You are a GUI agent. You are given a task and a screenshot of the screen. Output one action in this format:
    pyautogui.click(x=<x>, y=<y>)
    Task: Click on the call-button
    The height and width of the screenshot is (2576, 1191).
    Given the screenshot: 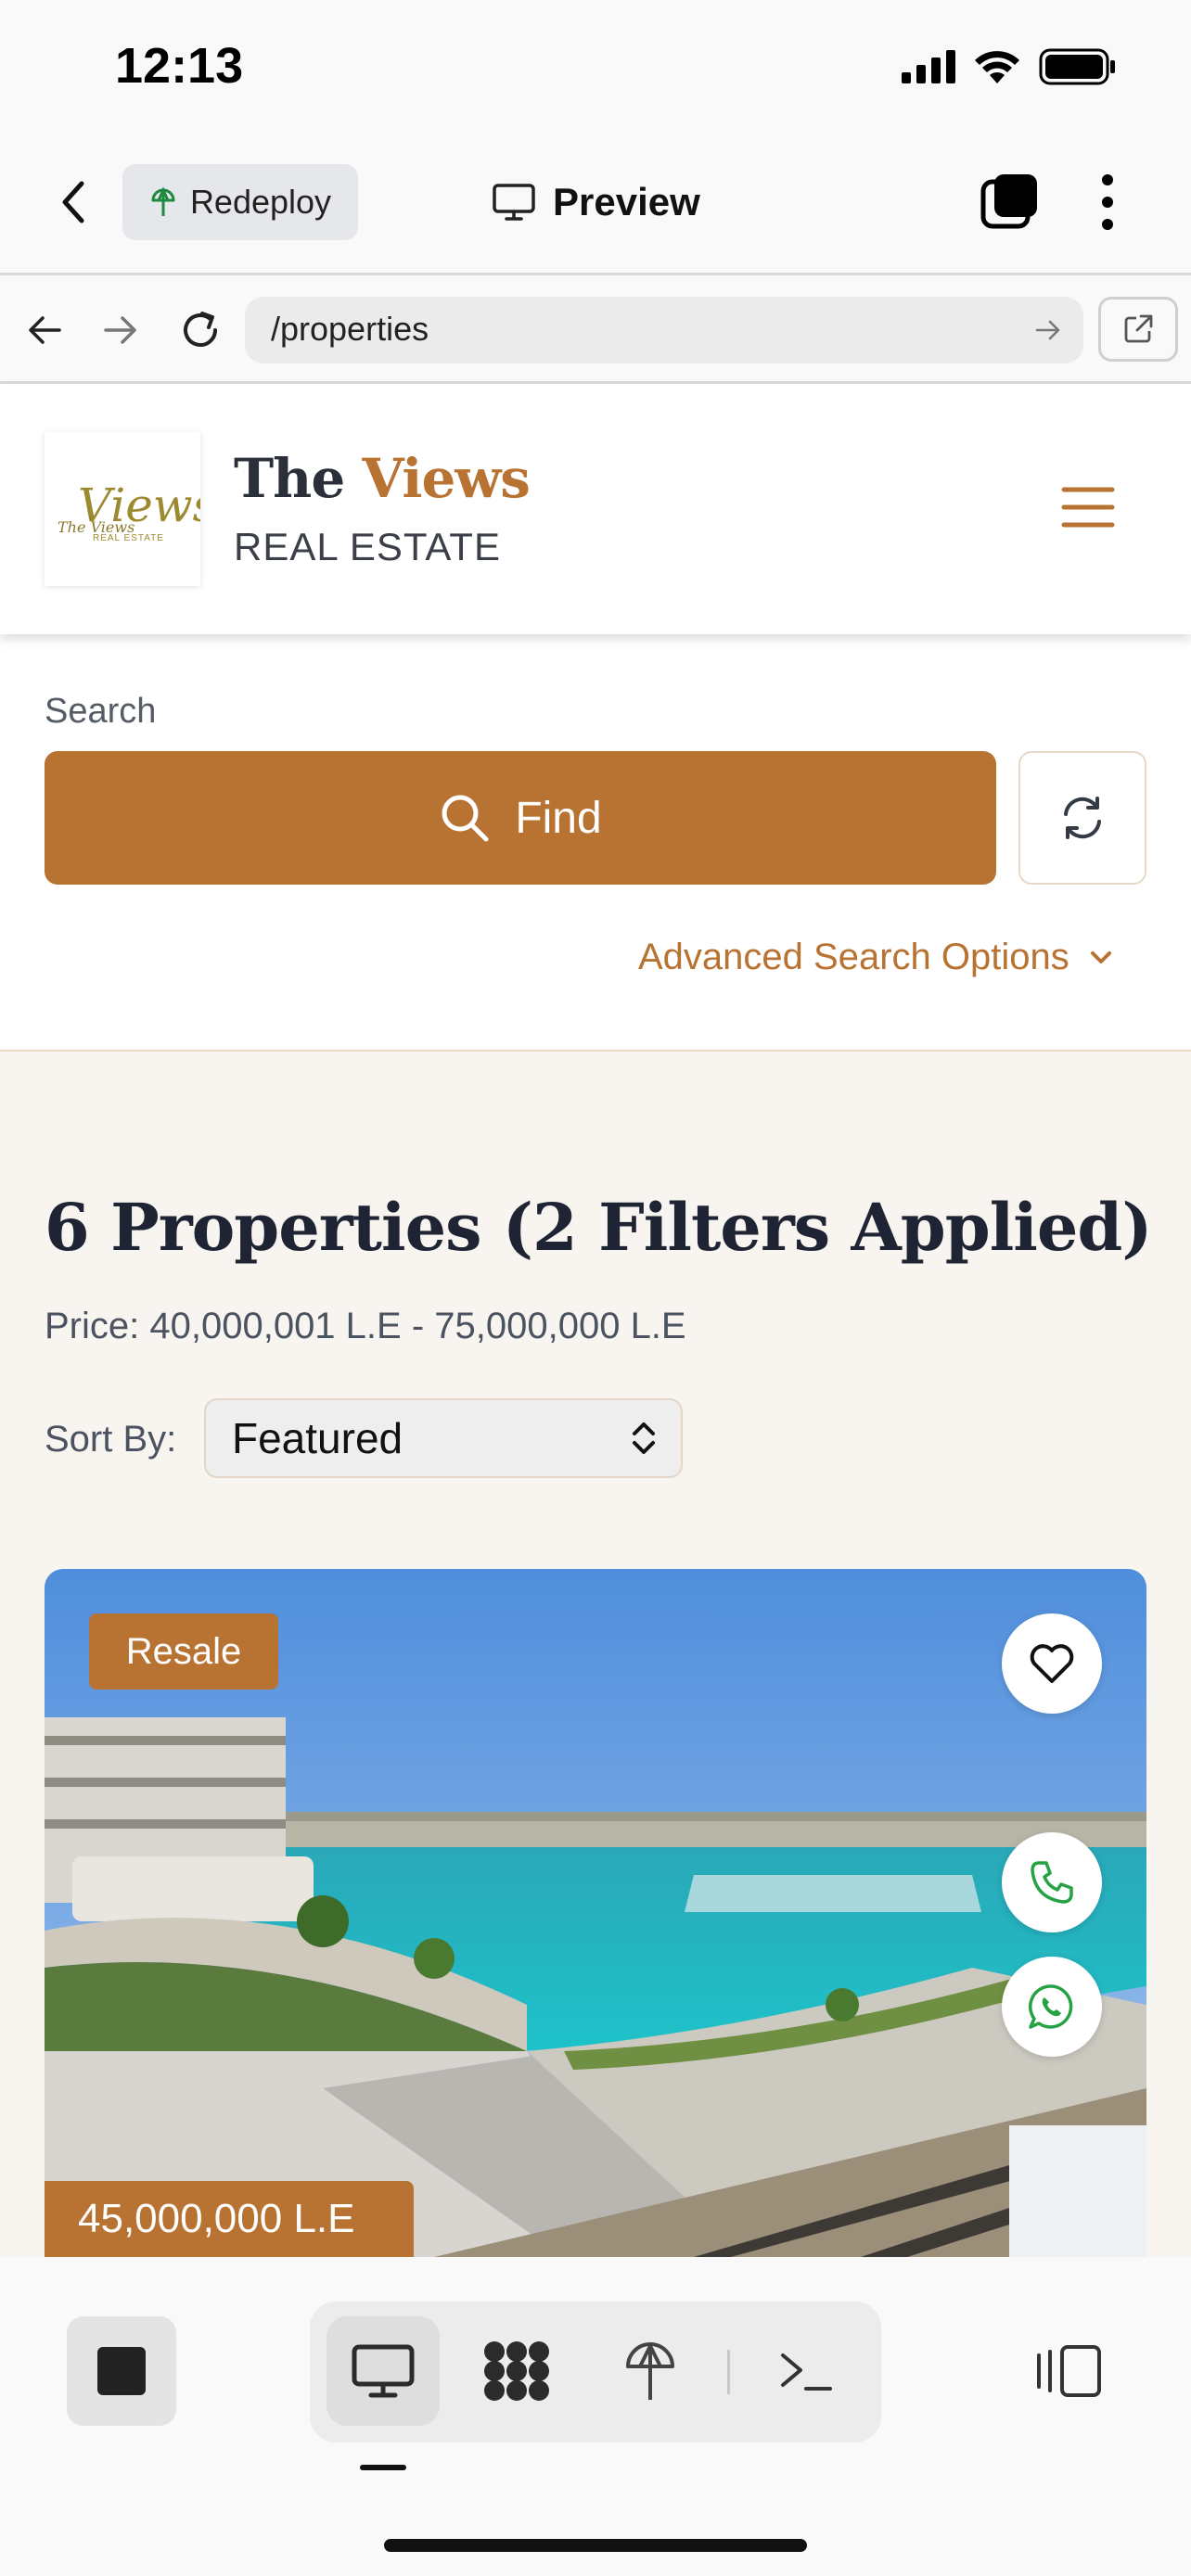 What is the action you would take?
    pyautogui.click(x=1052, y=1882)
    